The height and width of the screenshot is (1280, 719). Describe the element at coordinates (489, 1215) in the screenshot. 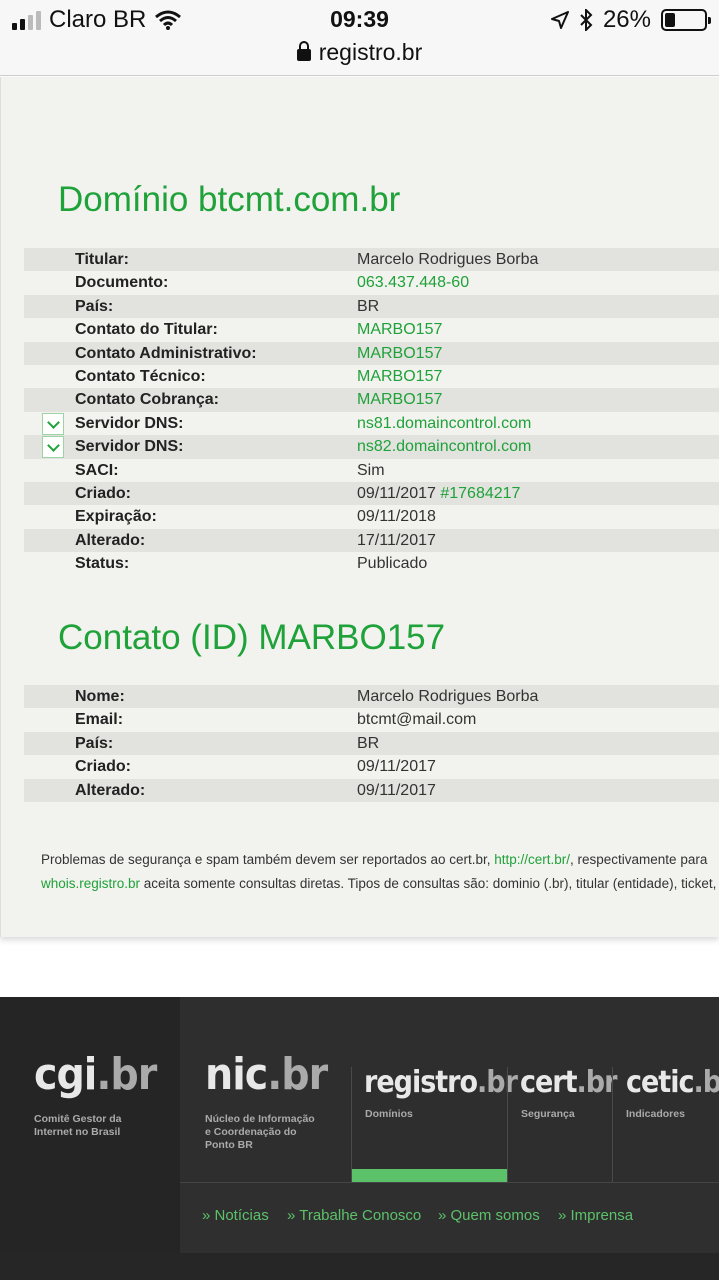

I see `about-link: » Quem somos` at that location.